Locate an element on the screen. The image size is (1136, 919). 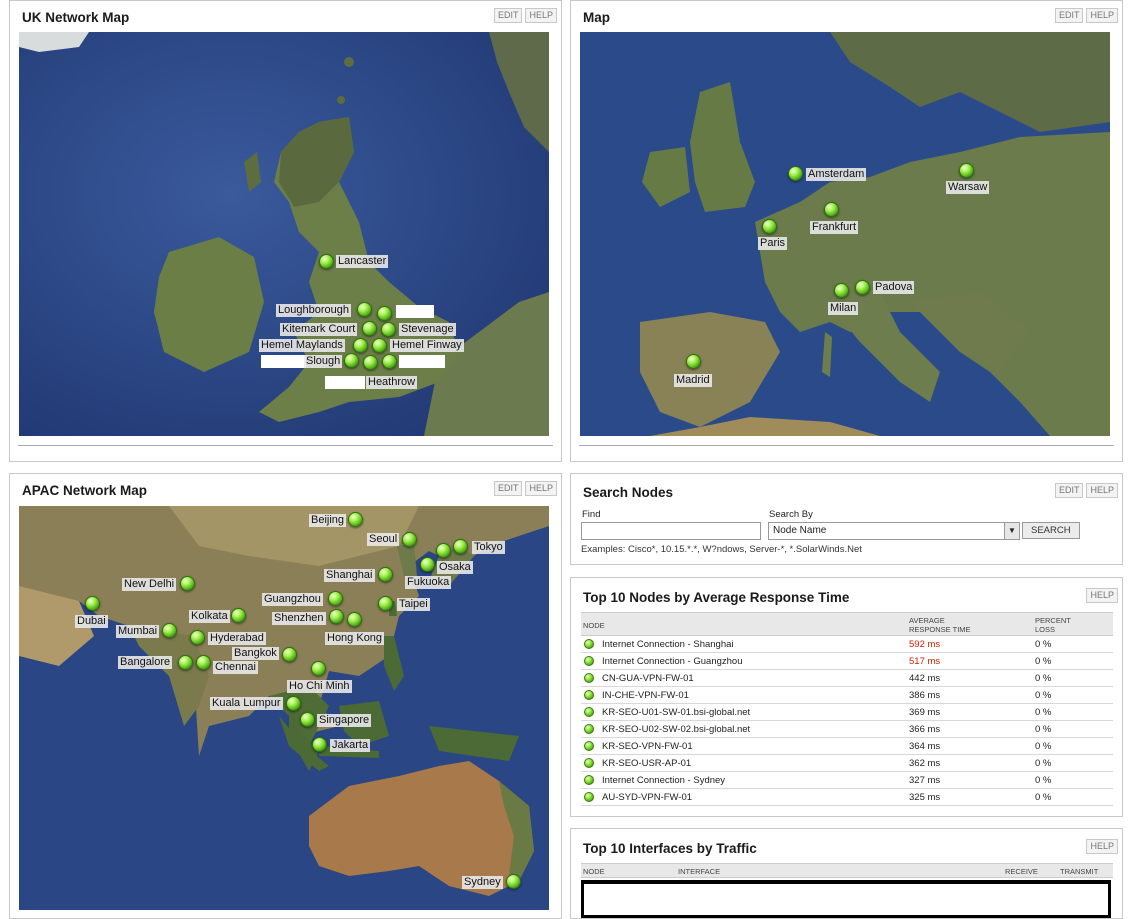
table-row: IN-CHE-VPN-FW-01 386 ms 0 % is located at coordinates (847, 695).